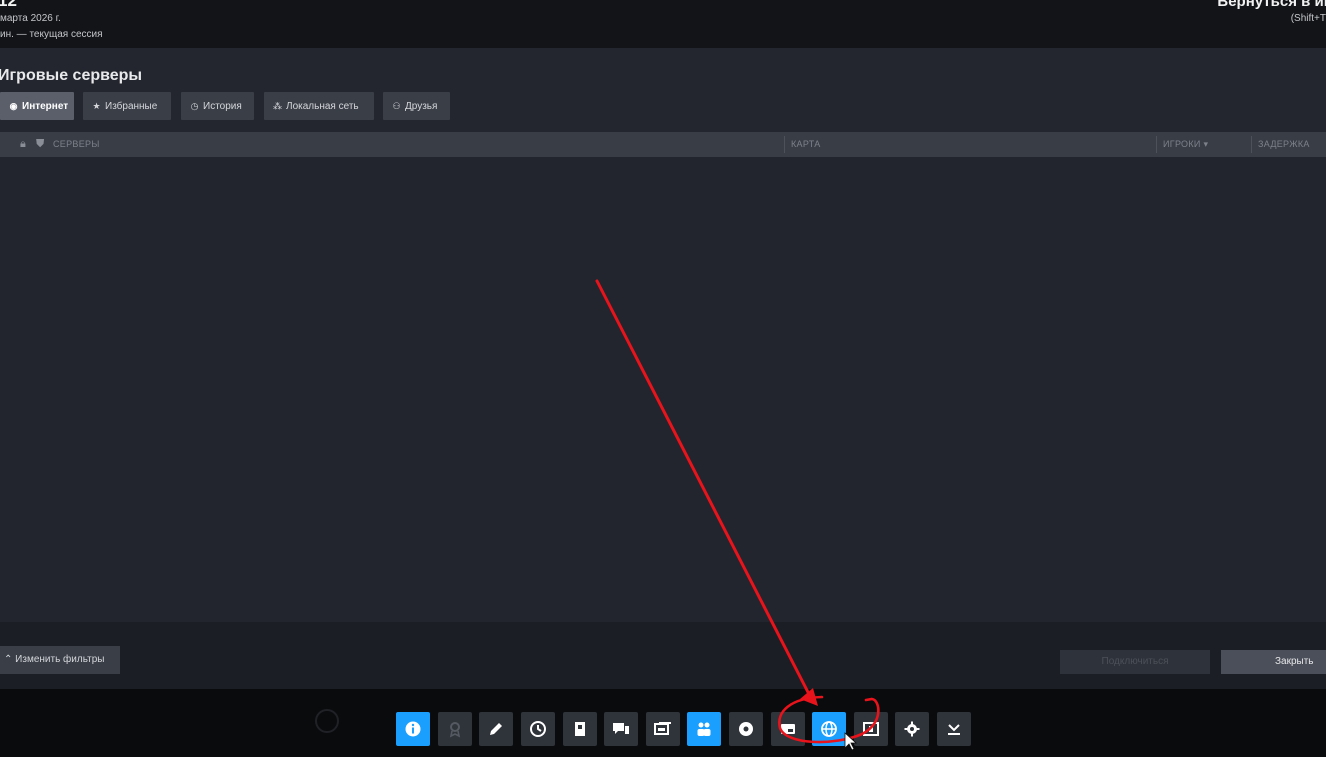 The image size is (1326, 757). I want to click on screenshots-icon, so click(662, 728).